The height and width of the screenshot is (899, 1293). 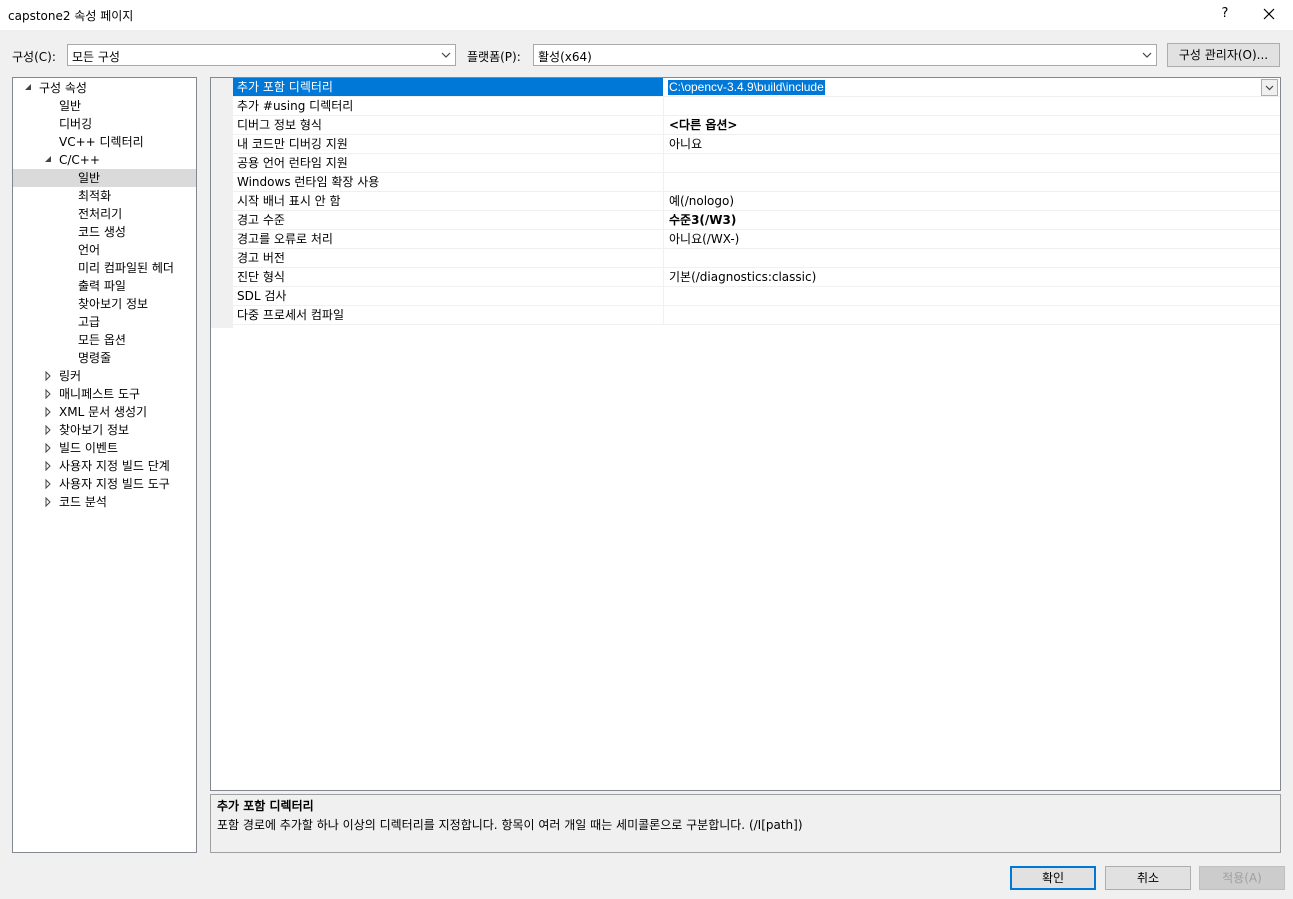 I want to click on tree-item: 사용자 지정 빌드 도구, so click(x=104, y=484).